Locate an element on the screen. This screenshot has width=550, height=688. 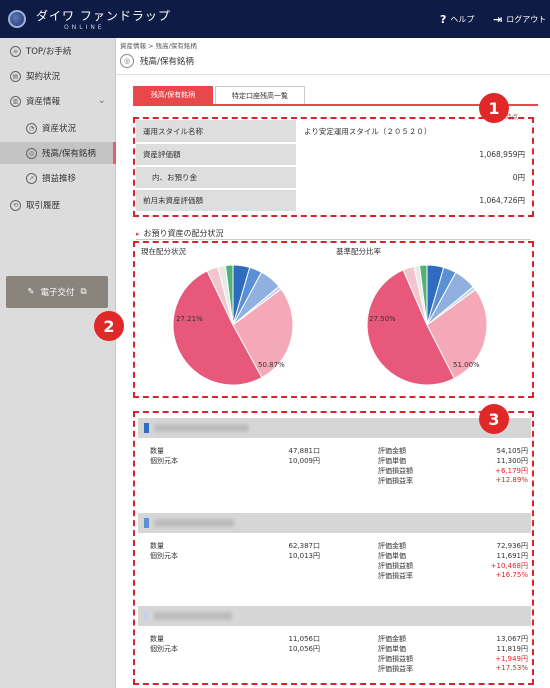
callout-badge-1: 1 is located at coordinates (494, 108).